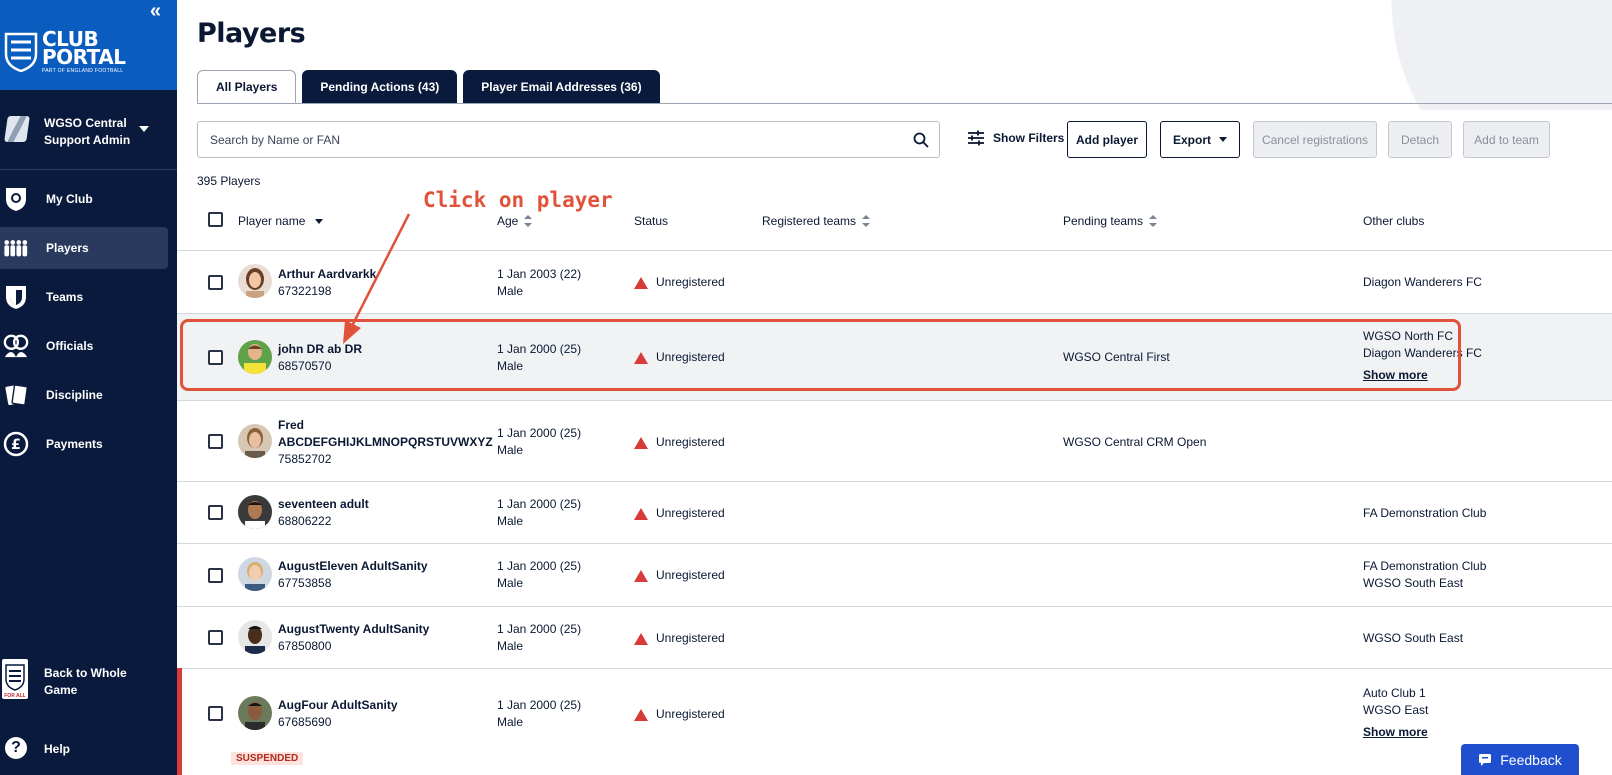  Describe the element at coordinates (353, 566) in the screenshot. I see `player-name: AugustEleven AdultSanity` at that location.